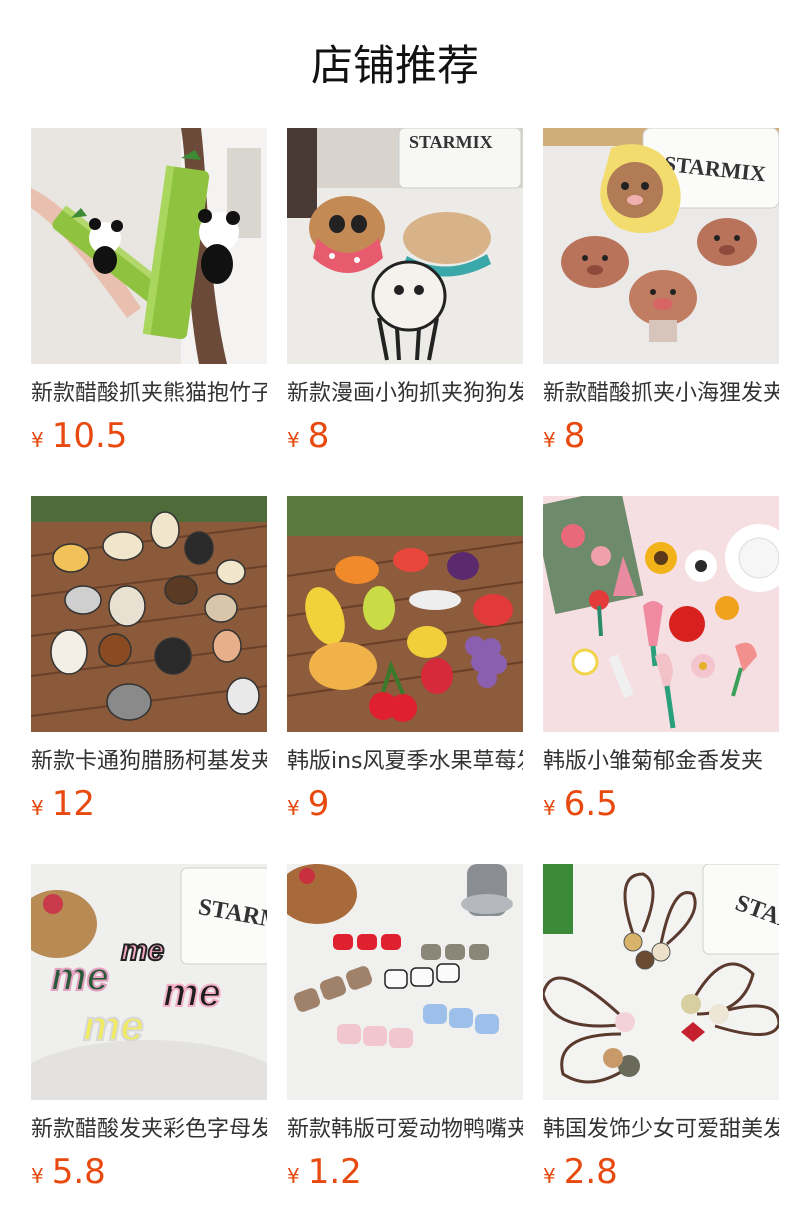 Image resolution: width=790 pixels, height=1232 pixels. What do you see at coordinates (73, 804) in the screenshot?
I see `price-amount: 12` at bounding box center [73, 804].